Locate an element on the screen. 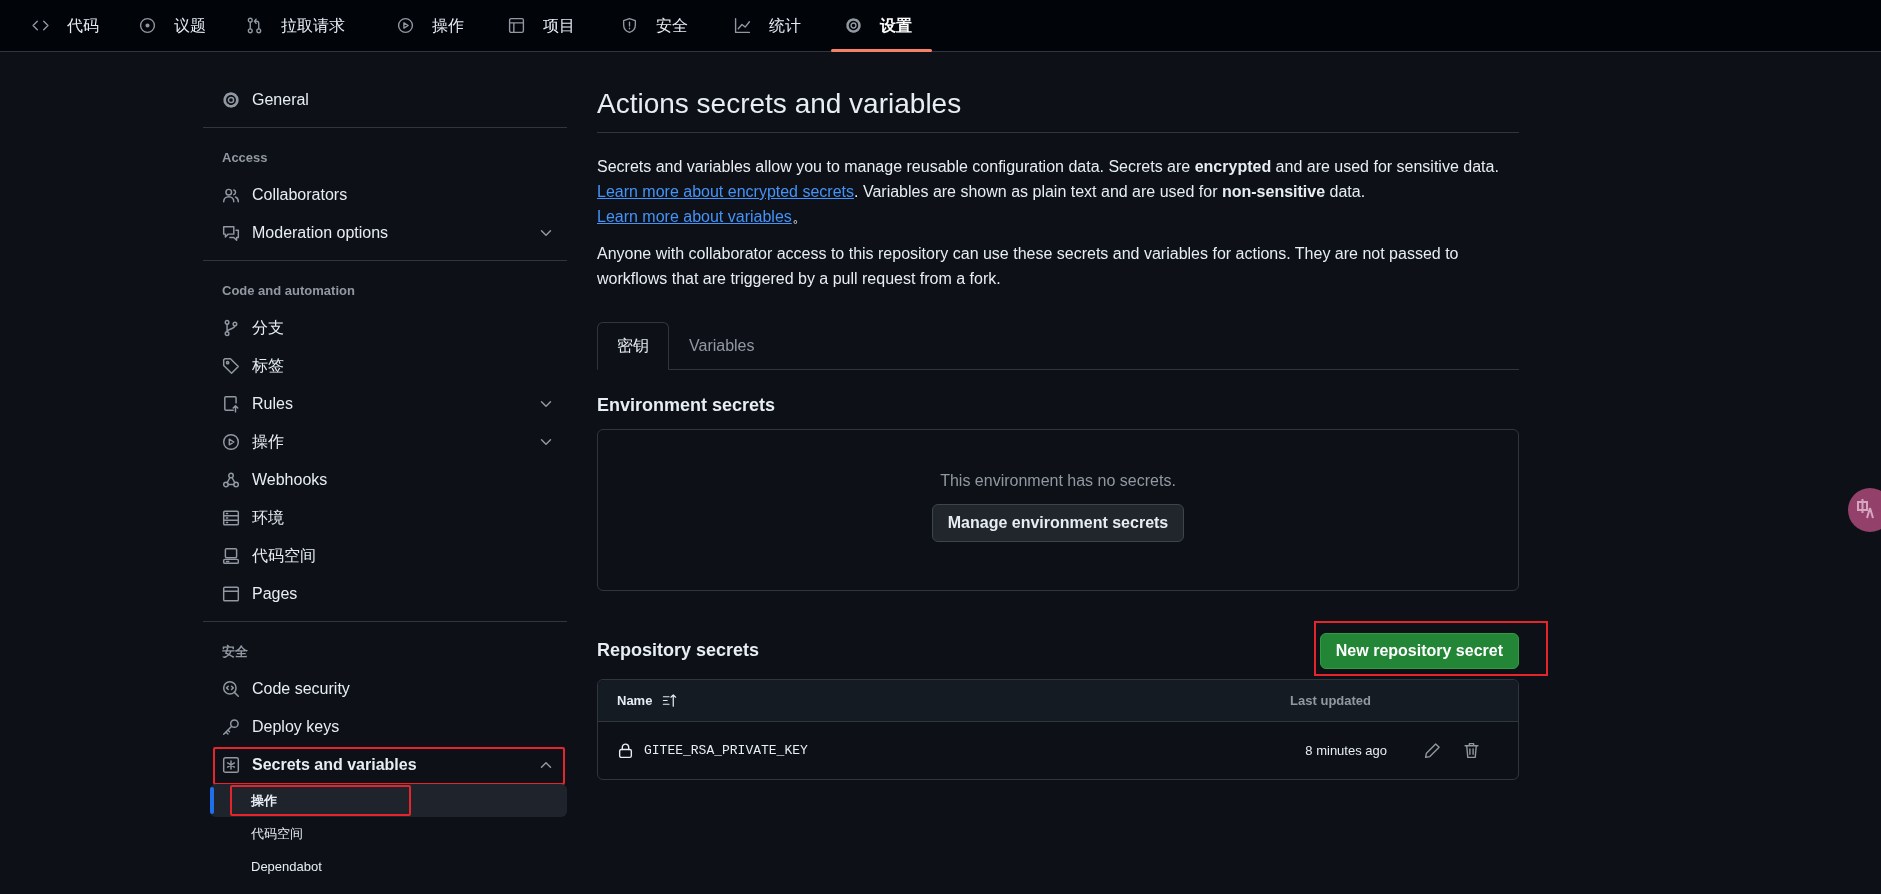  sort-icon is located at coordinates (670, 700).